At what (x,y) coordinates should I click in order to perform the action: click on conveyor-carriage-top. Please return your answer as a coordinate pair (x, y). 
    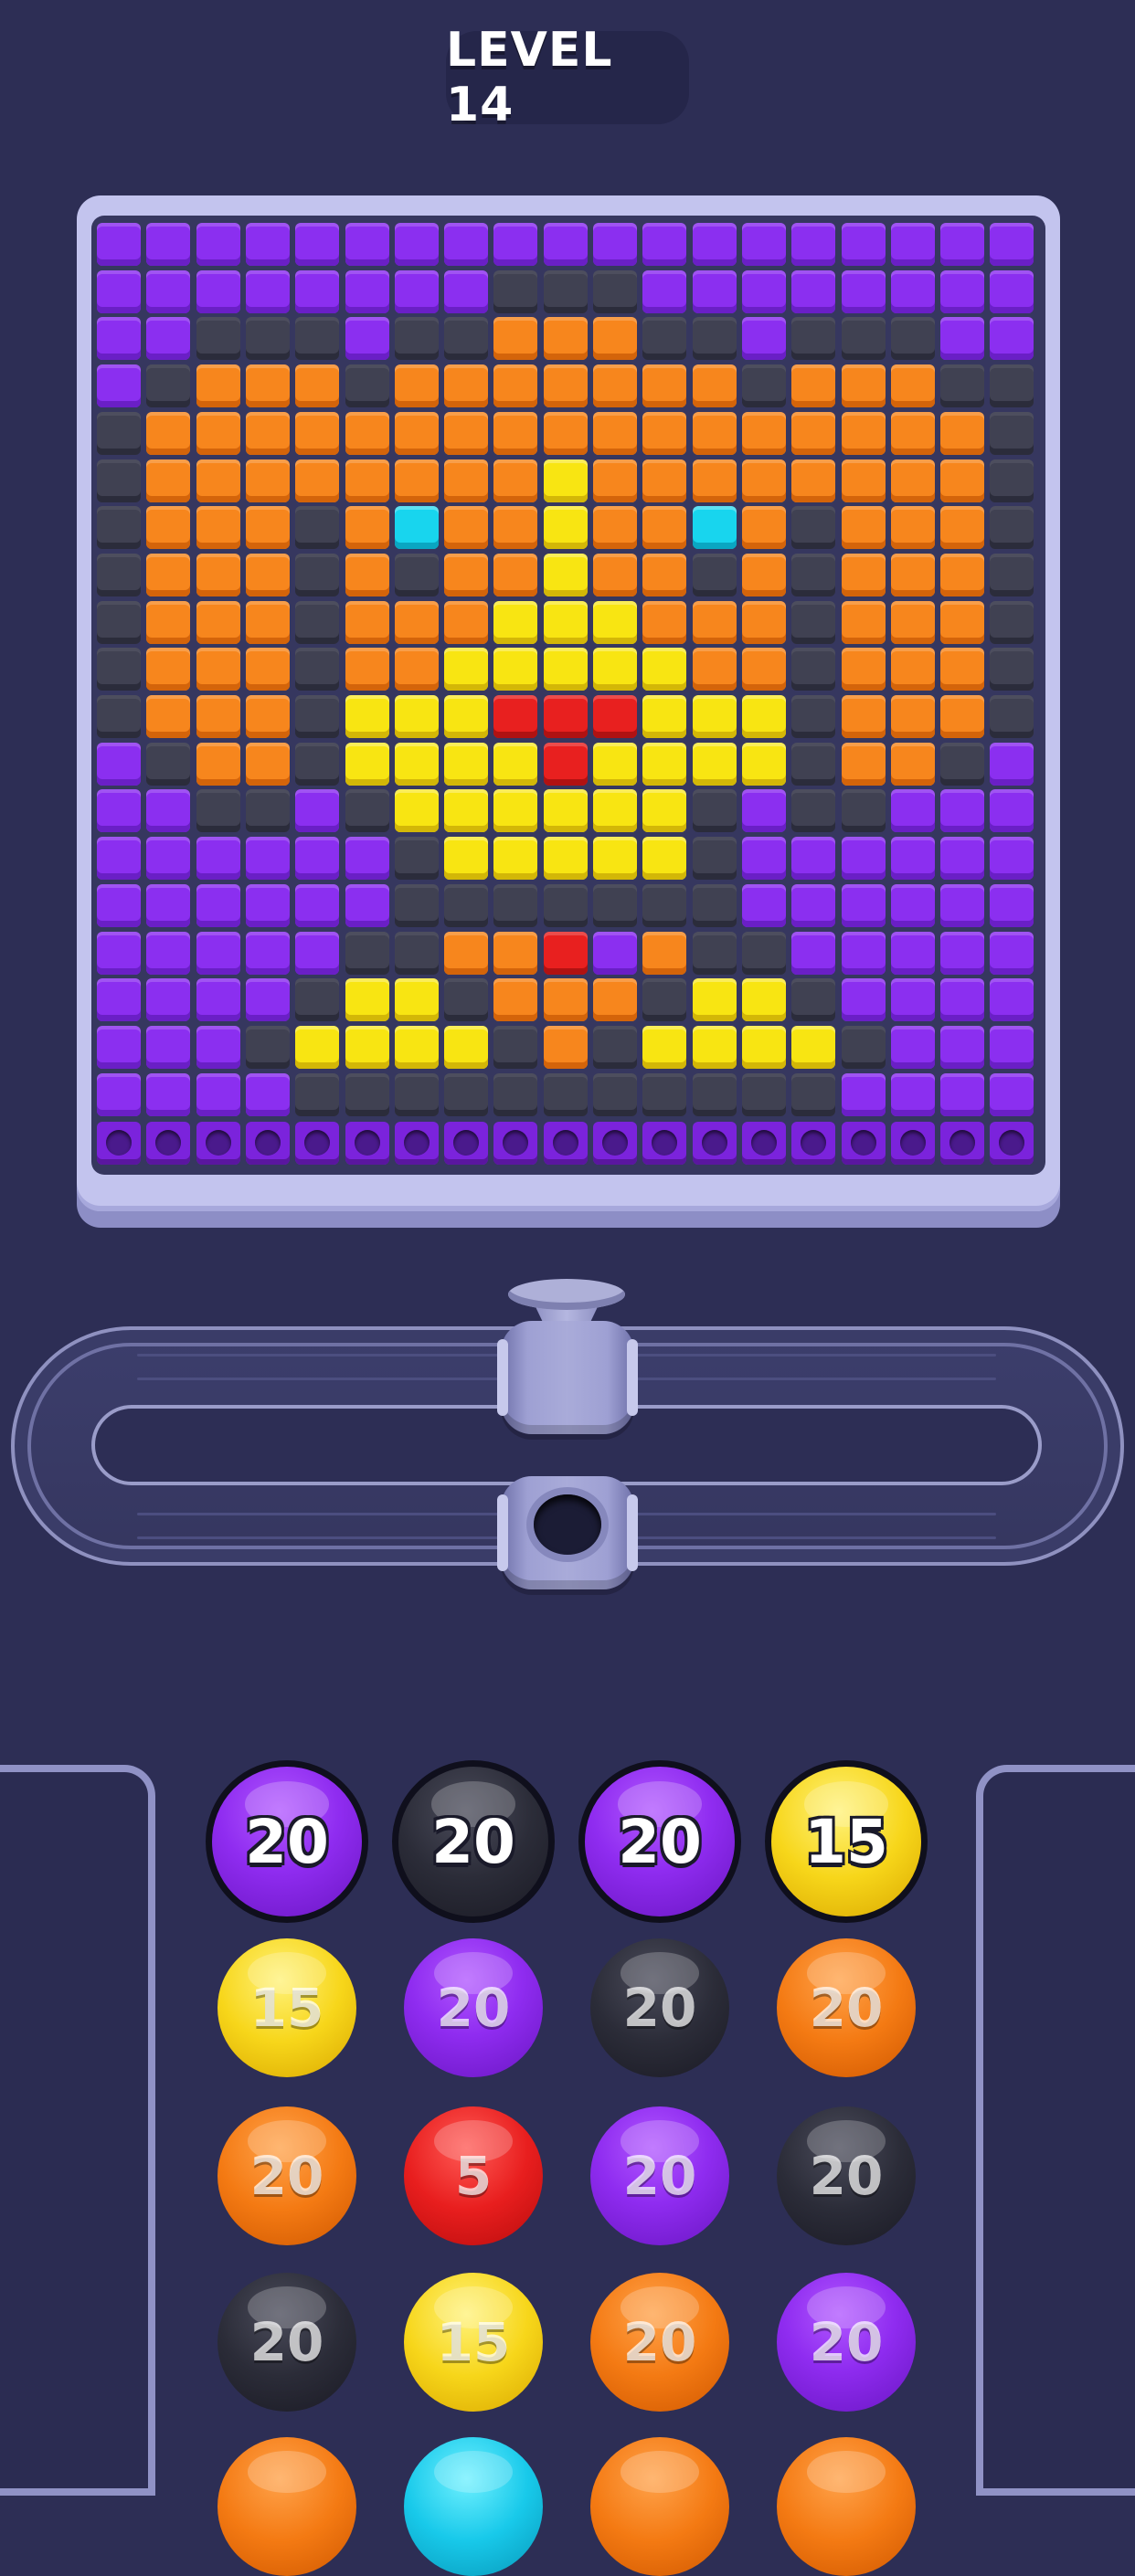
    Looking at the image, I should click on (567, 1377).